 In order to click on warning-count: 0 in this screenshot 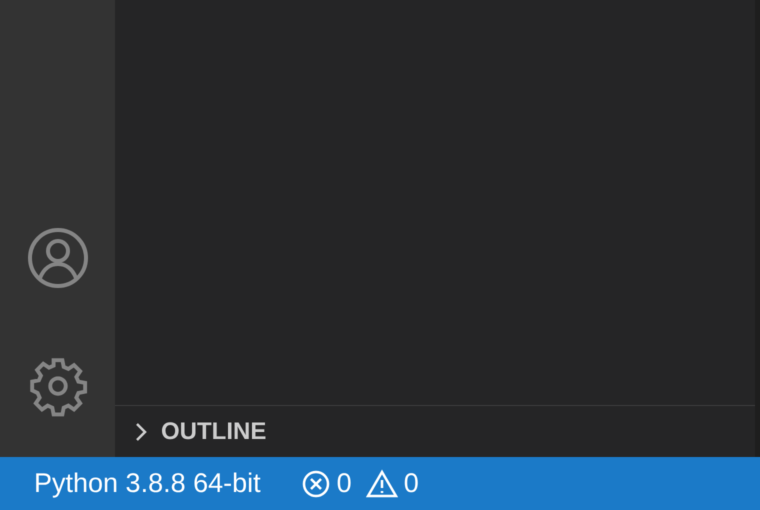, I will do `click(411, 483)`.